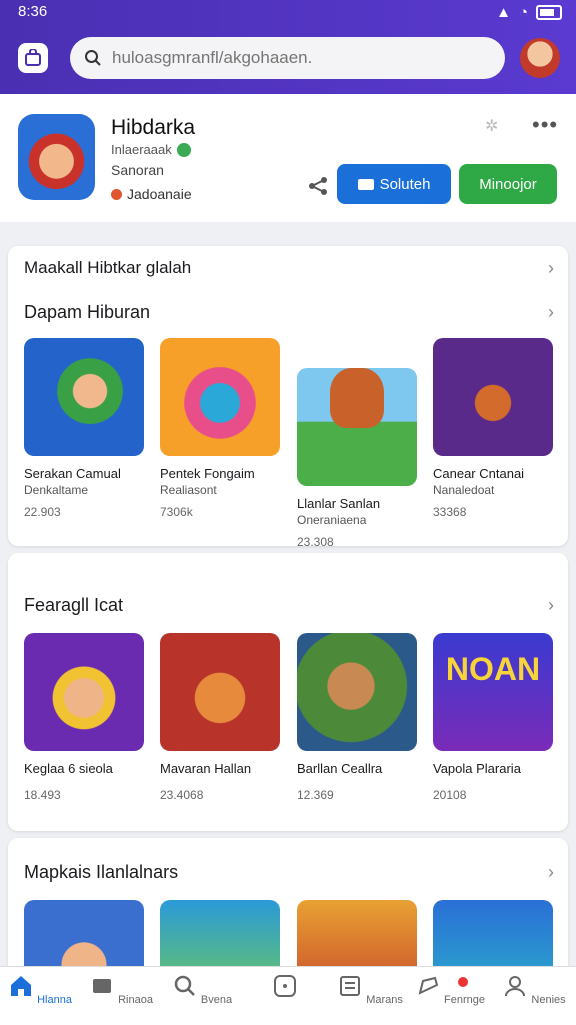  Describe the element at coordinates (523, 12) in the screenshot. I see `wifi-icon: ◔` at that location.